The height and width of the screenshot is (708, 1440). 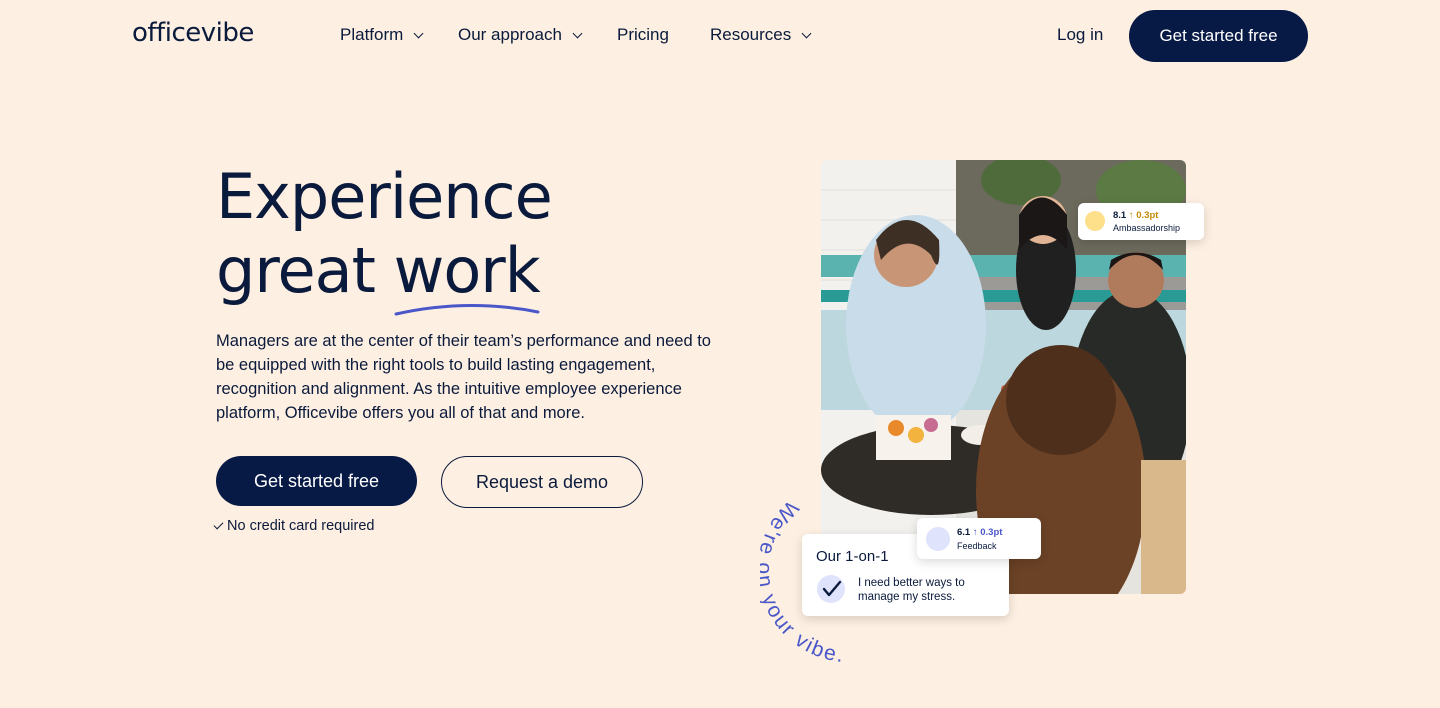 I want to click on nav-item-label: Resources, so click(x=751, y=34).